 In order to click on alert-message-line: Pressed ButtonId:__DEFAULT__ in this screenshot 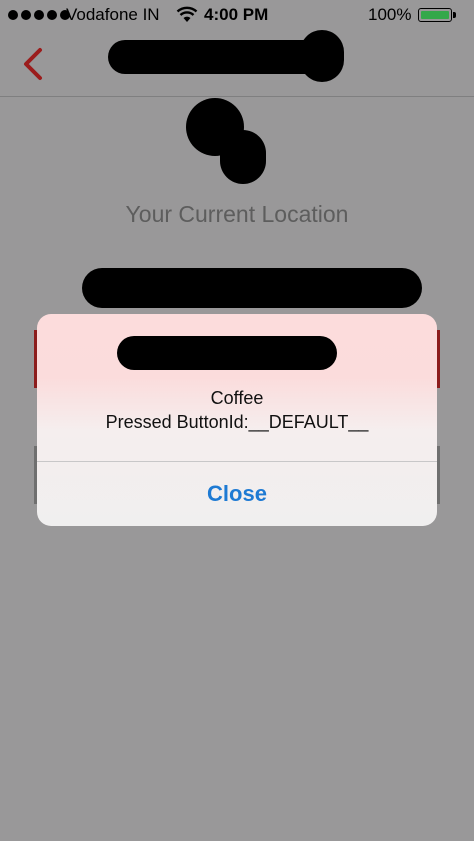, I will do `click(237, 422)`.